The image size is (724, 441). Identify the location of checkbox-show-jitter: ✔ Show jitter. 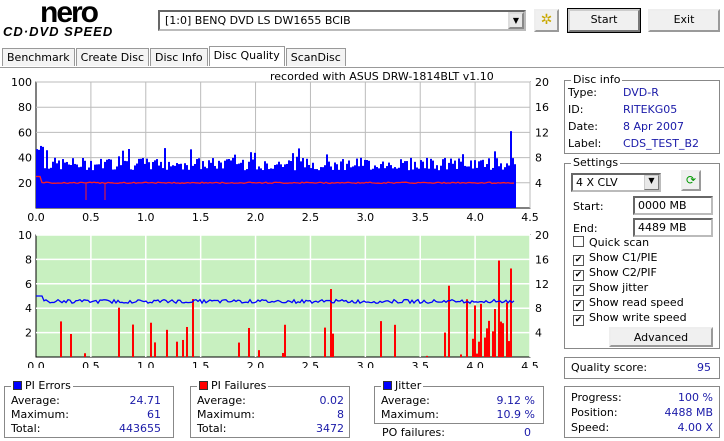
(630, 288).